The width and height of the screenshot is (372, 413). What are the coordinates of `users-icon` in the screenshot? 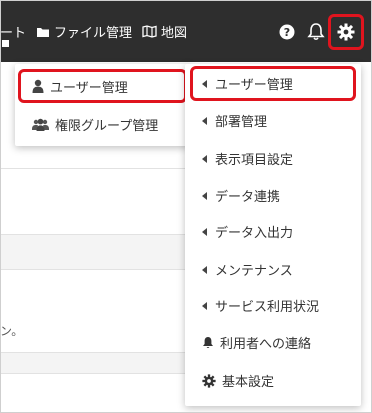 It's located at (40, 124).